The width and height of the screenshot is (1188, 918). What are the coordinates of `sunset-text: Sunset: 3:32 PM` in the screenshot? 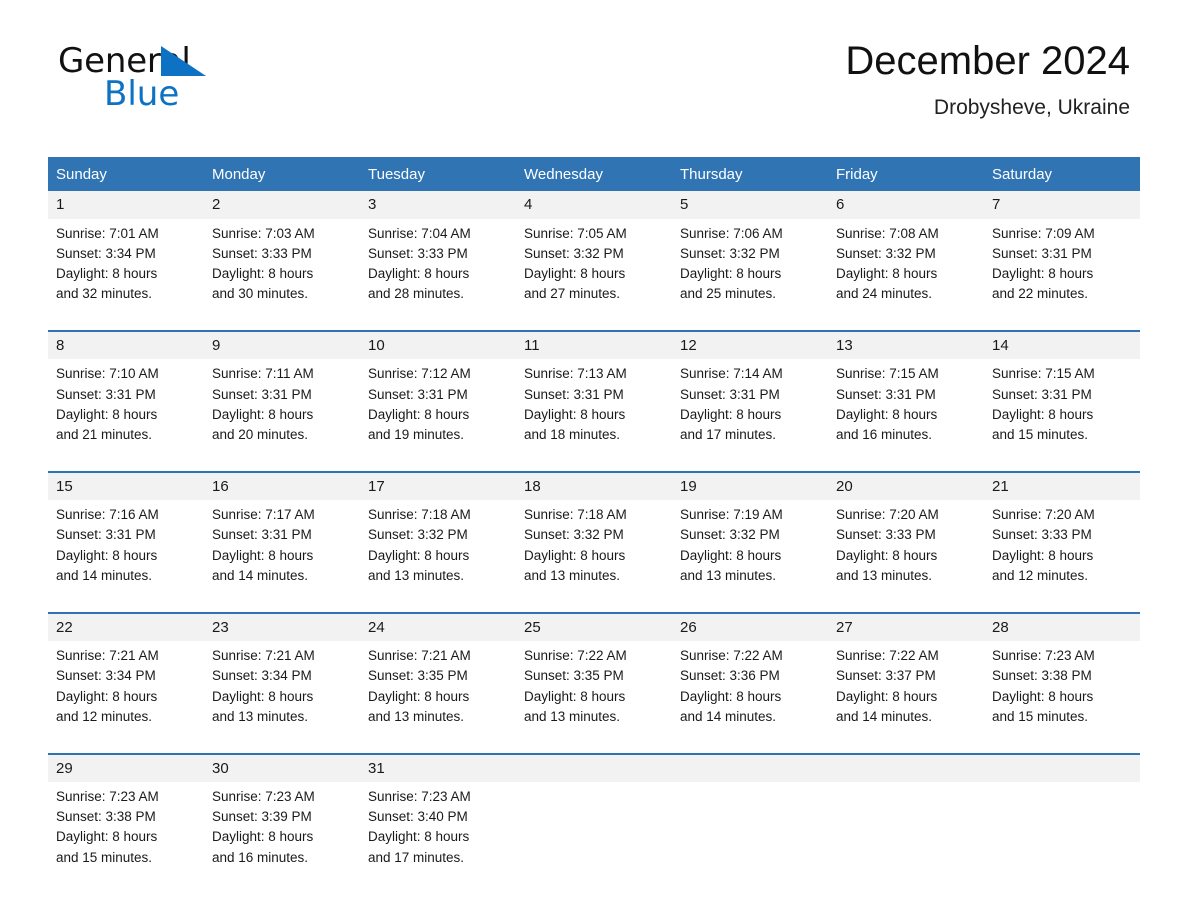 It's located at (574, 535).